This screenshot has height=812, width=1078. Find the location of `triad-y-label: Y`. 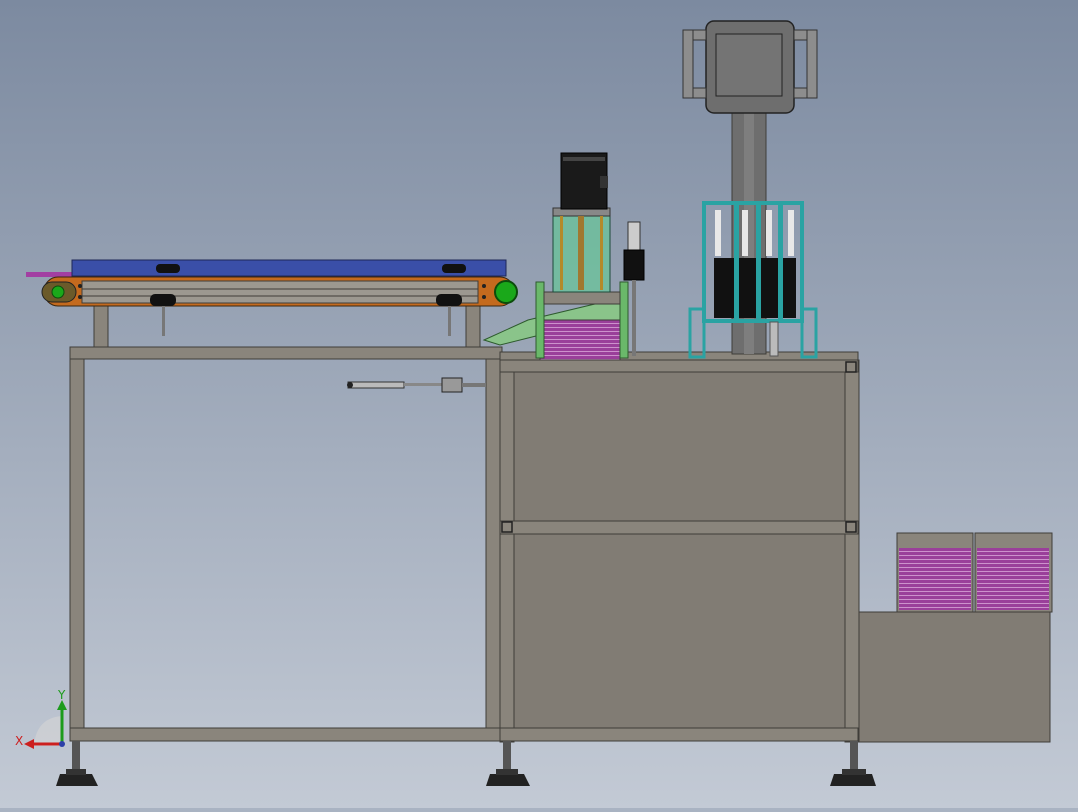

triad-y-label: Y is located at coordinates (61, 695).